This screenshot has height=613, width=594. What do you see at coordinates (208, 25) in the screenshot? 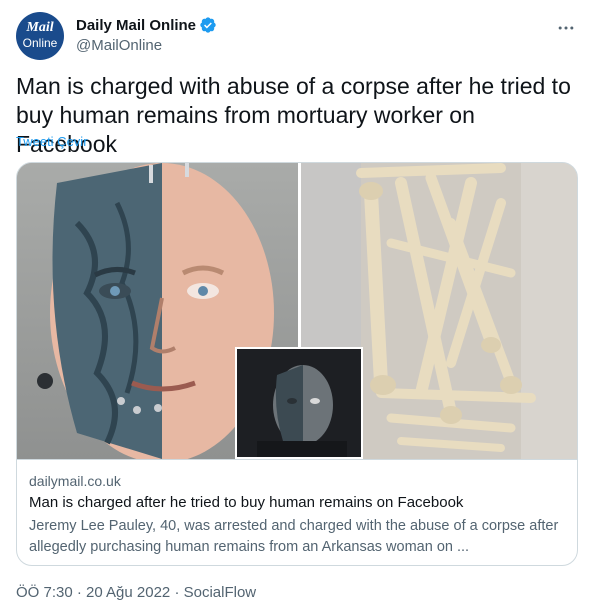
I see `verified-badge-icon` at bounding box center [208, 25].